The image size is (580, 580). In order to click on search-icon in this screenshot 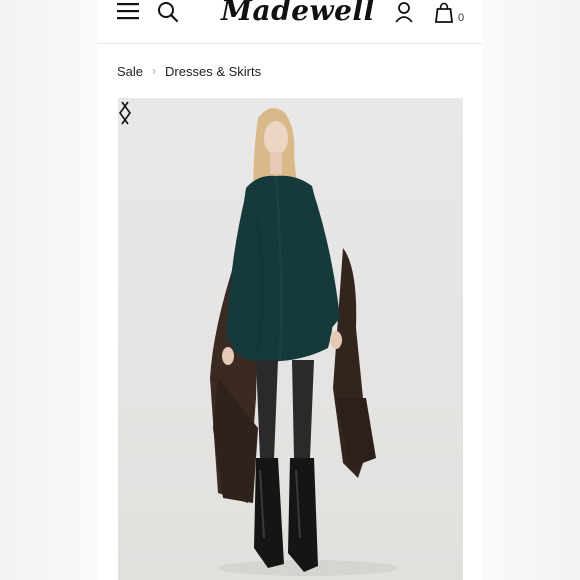, I will do `click(168, 12)`.